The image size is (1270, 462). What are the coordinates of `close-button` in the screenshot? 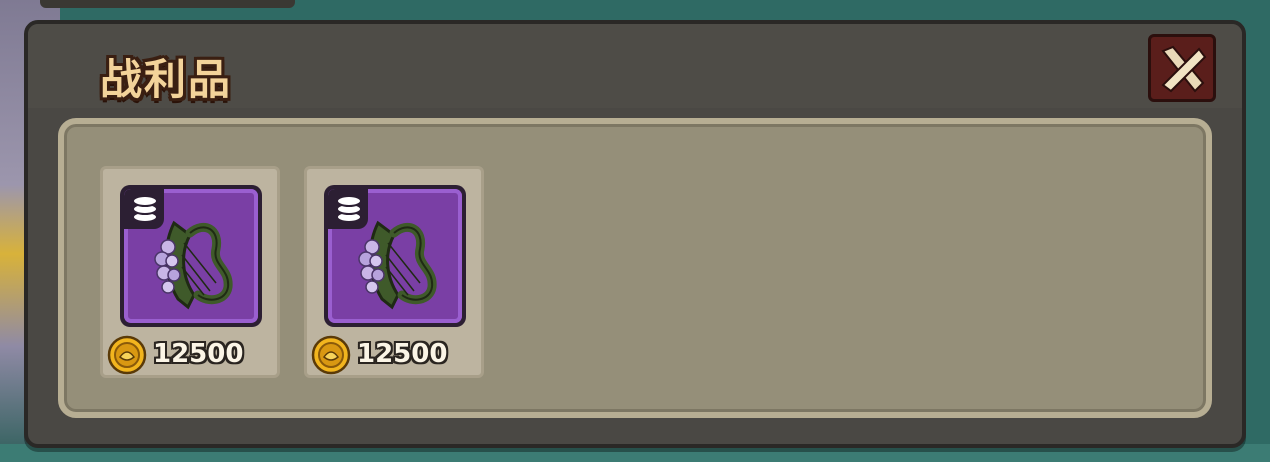 It's located at (1182, 68).